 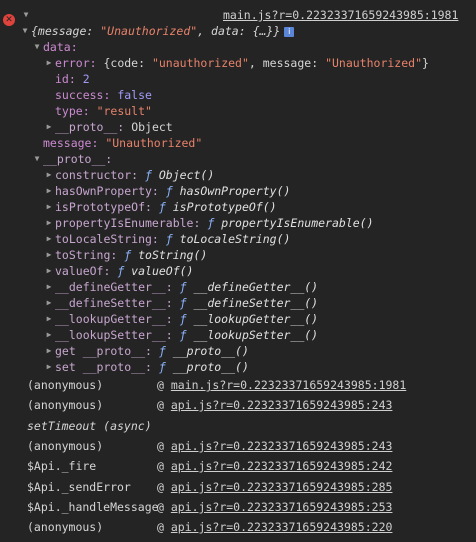 What do you see at coordinates (259, 351) in the screenshot?
I see `proto-item: ▶ get __proto__: ƒ __proto__()` at bounding box center [259, 351].